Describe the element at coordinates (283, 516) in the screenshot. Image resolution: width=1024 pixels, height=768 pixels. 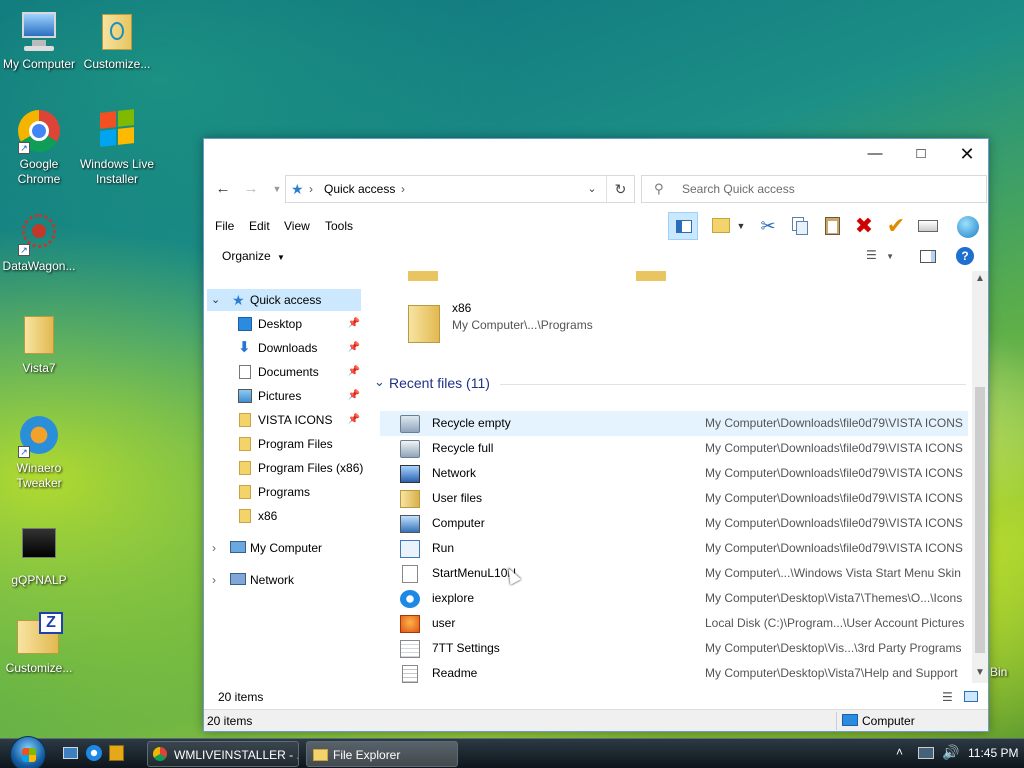
I see `nav-item-x86: x86` at that location.